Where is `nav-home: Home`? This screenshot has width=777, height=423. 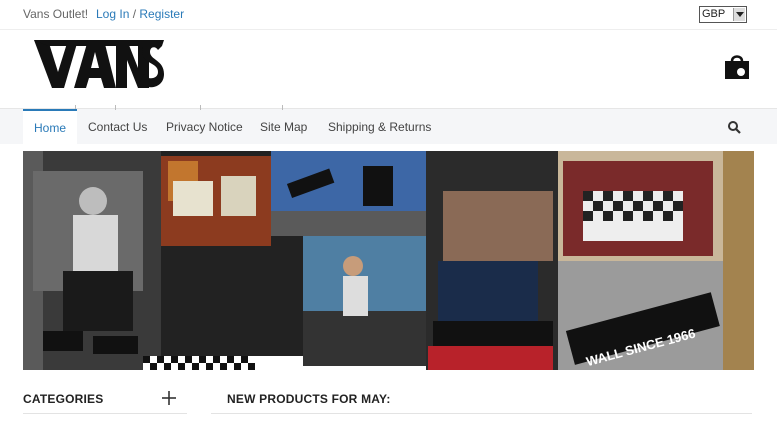
nav-home: Home is located at coordinates (50, 127).